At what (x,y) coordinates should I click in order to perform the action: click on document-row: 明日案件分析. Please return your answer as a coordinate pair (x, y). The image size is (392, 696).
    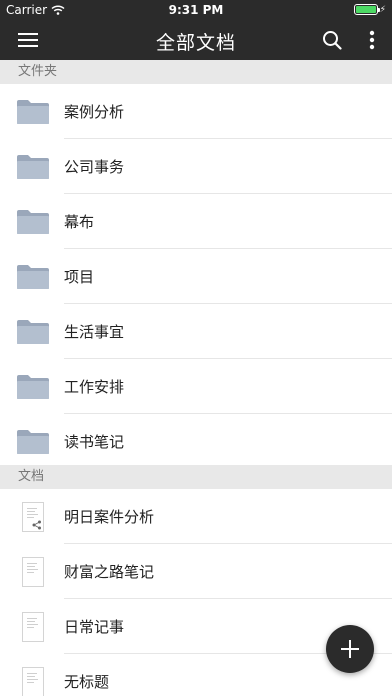
    Looking at the image, I should click on (196, 516).